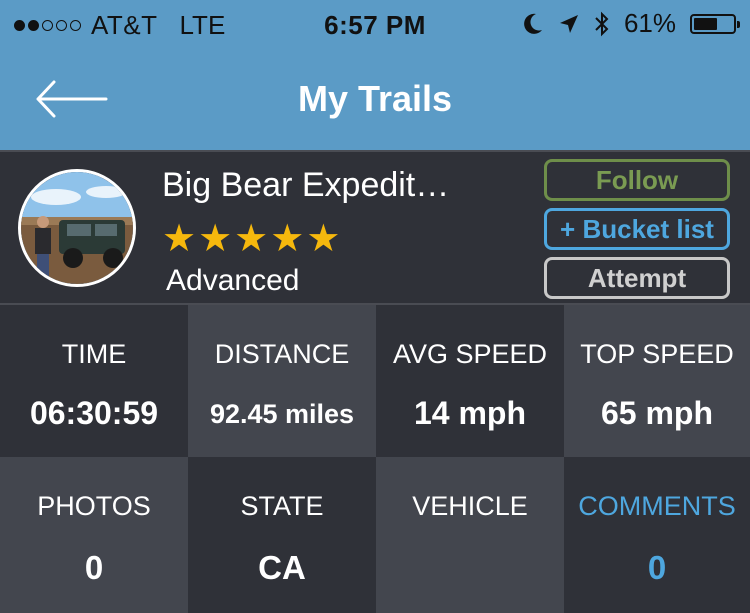 The height and width of the screenshot is (613, 750). I want to click on stat-label: COMMENTS, so click(657, 506).